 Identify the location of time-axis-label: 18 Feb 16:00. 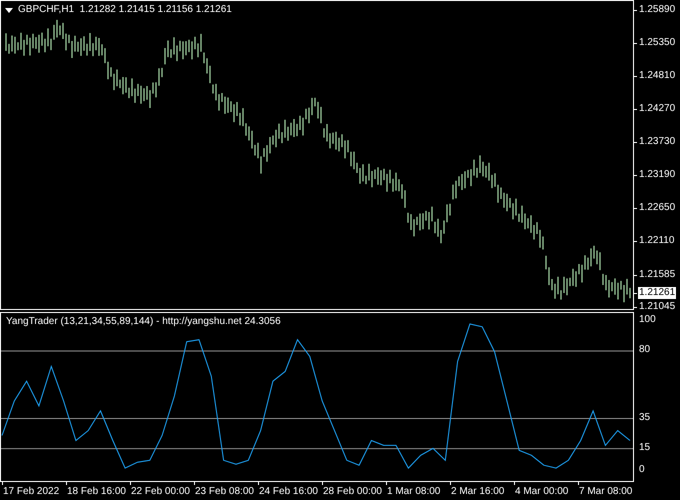
(96, 492).